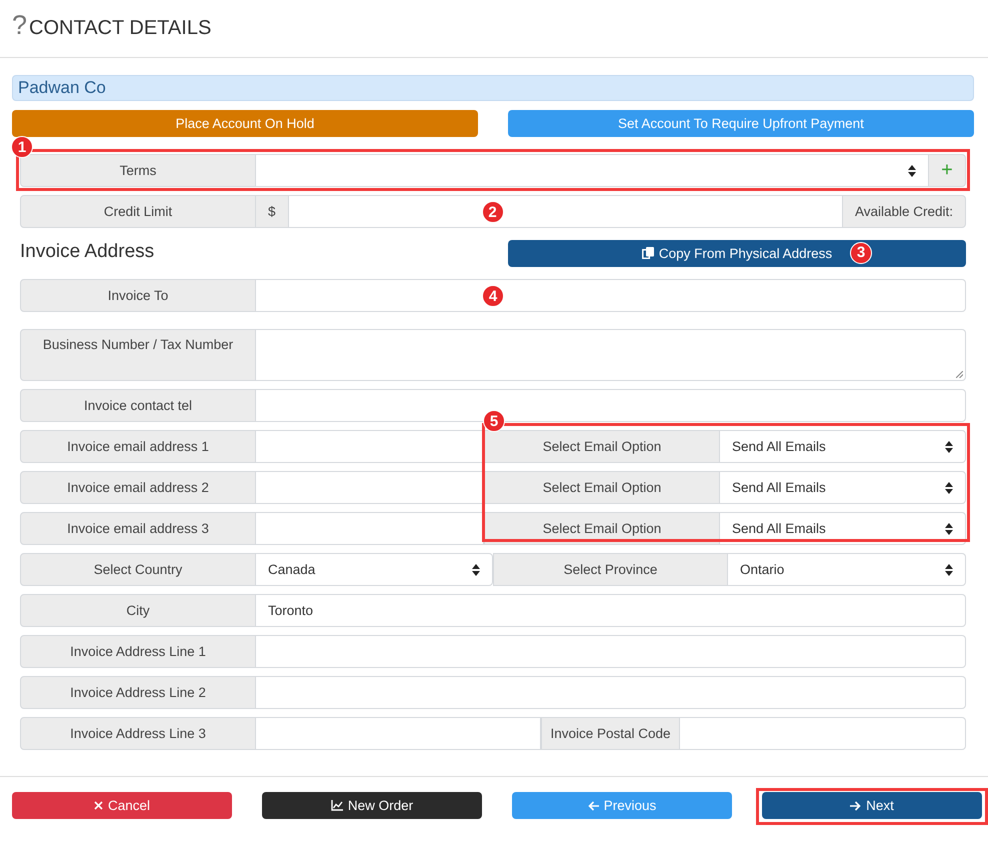 This screenshot has width=988, height=841. I want to click on left-arrow-icon, so click(593, 805).